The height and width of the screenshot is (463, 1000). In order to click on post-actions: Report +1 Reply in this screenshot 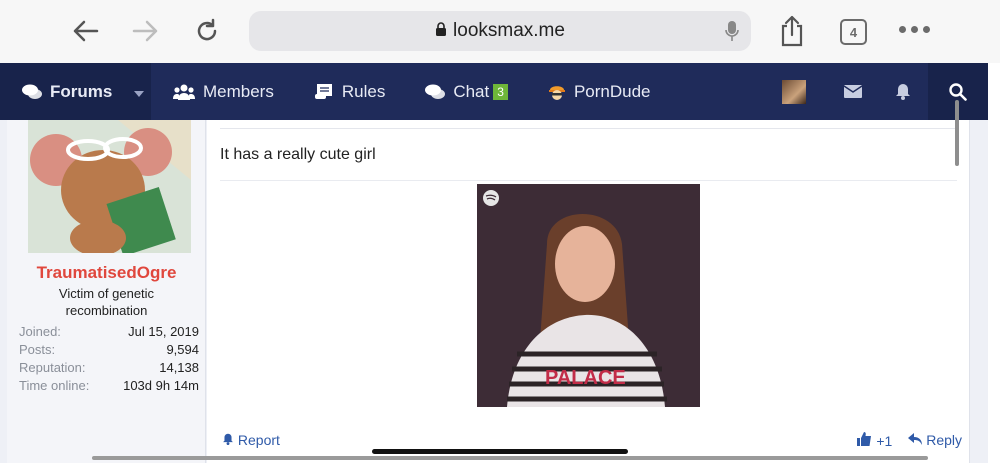, I will do `click(592, 440)`.